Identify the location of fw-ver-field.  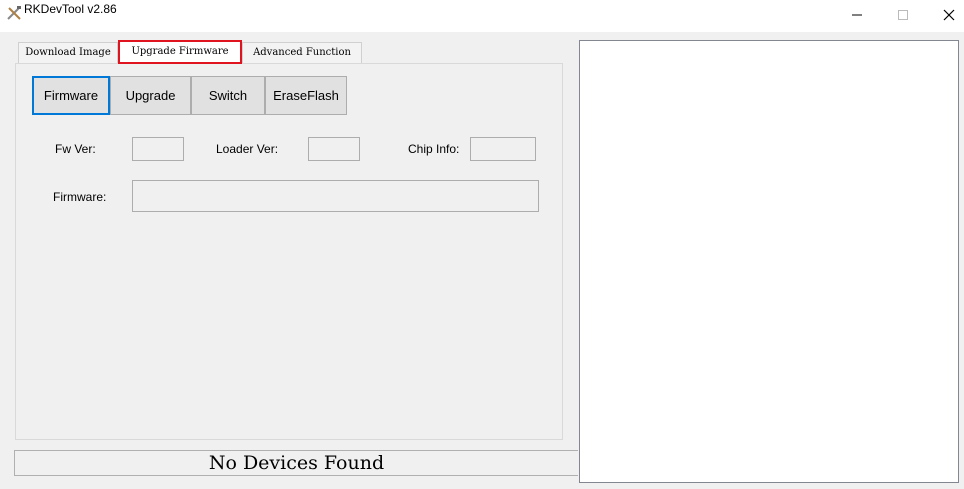
(158, 149).